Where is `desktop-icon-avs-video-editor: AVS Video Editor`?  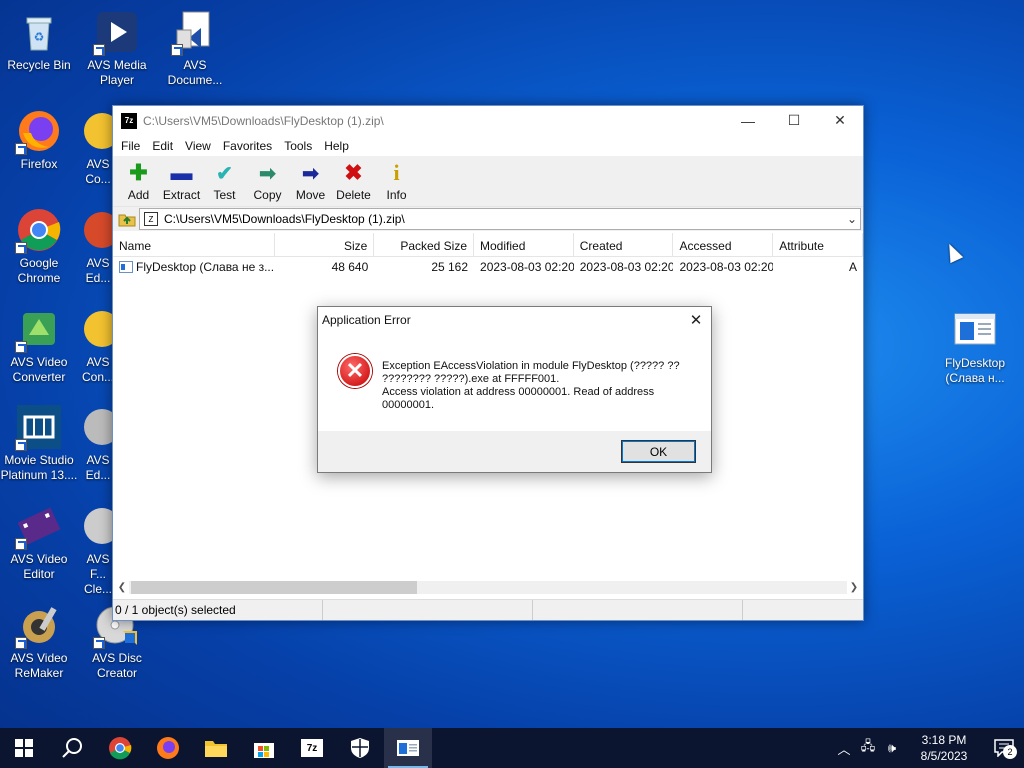
desktop-icon-avs-video-editor: AVS Video Editor is located at coordinates (39, 542).